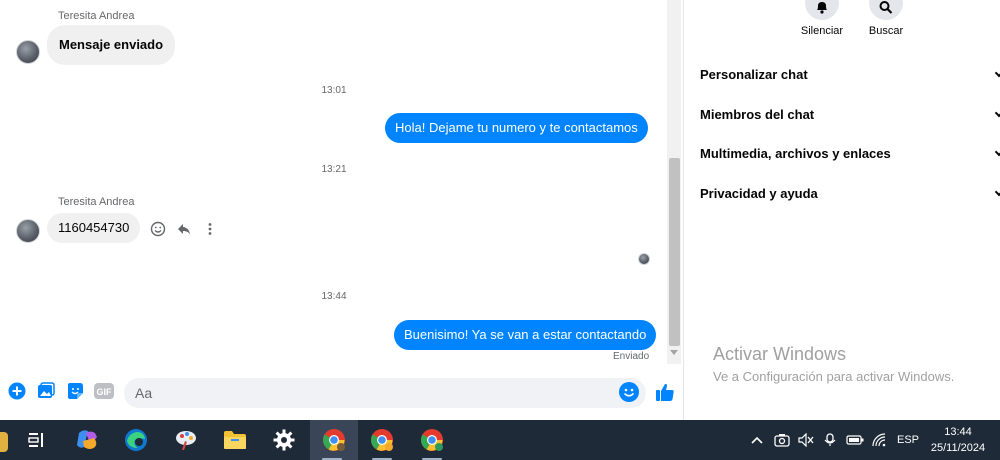 The width and height of the screenshot is (1000, 460). Describe the element at coordinates (665, 392) in the screenshot. I see `like-thumb-icon` at that location.